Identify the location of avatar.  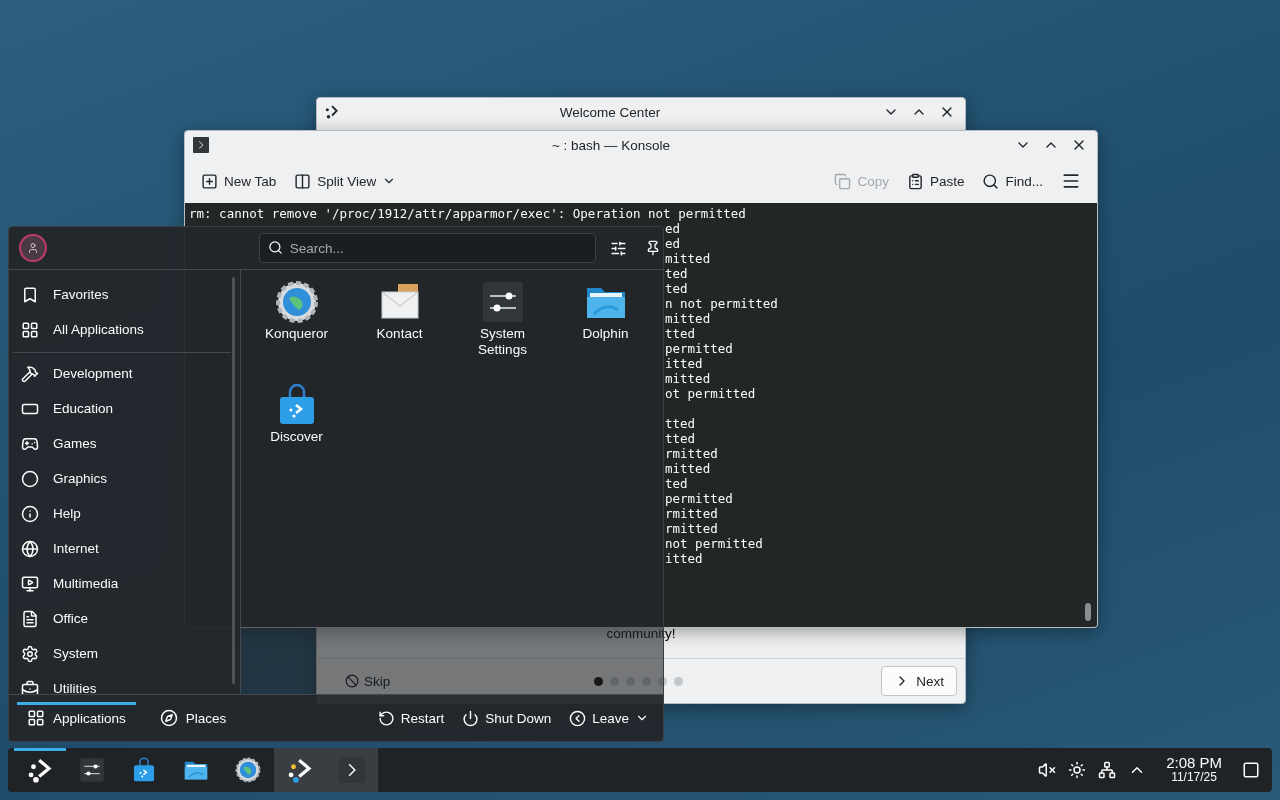
(33, 248).